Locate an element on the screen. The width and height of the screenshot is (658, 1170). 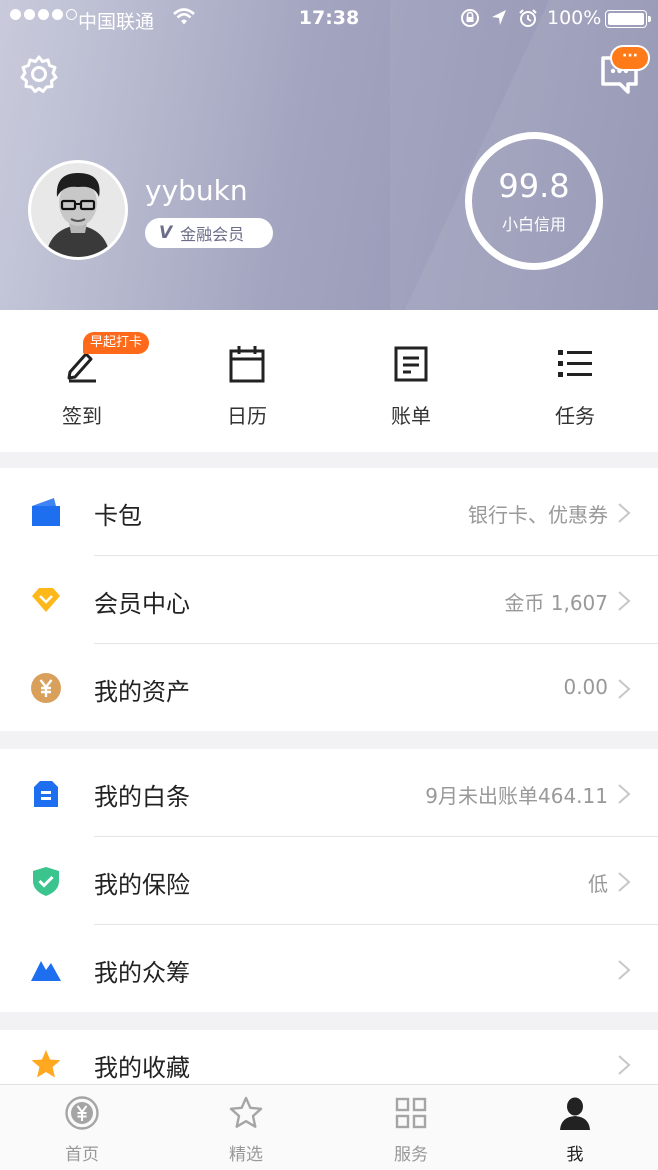
quick-action-label: 账单 is located at coordinates (411, 416).